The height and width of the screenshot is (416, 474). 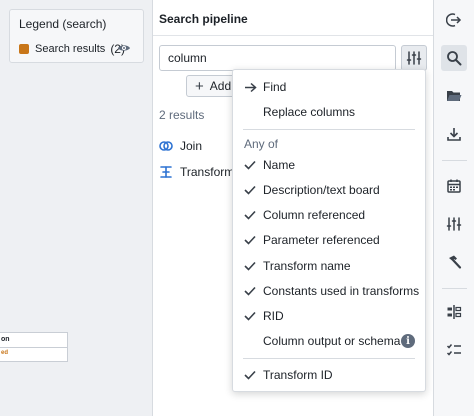 I want to click on search-tool-button, so click(x=454, y=58).